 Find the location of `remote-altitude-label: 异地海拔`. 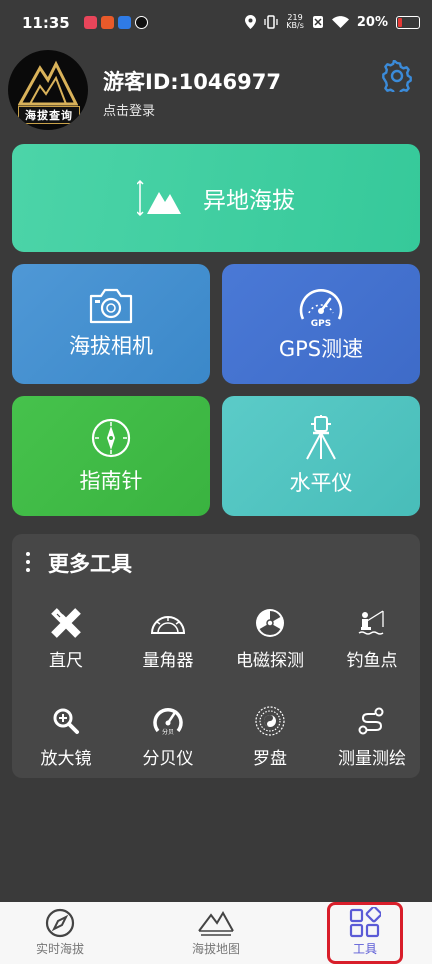

remote-altitude-label: 异地海拔 is located at coordinates (249, 201).